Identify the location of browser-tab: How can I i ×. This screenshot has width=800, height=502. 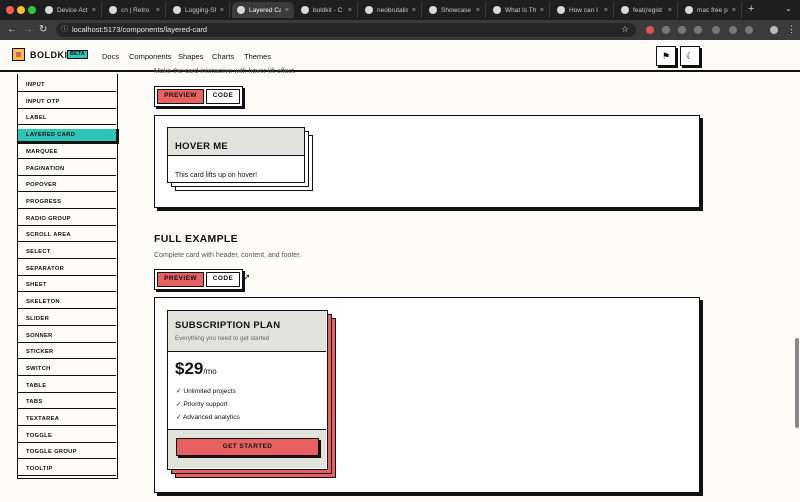
(583, 10).